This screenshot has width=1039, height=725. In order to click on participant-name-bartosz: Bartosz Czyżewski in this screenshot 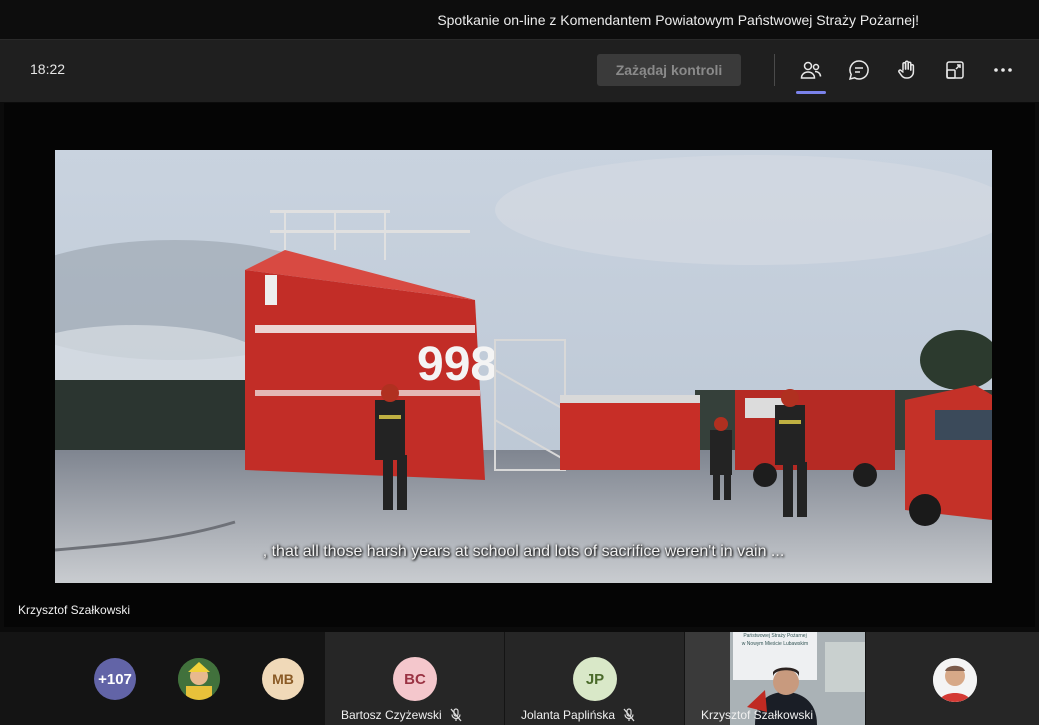, I will do `click(401, 715)`.